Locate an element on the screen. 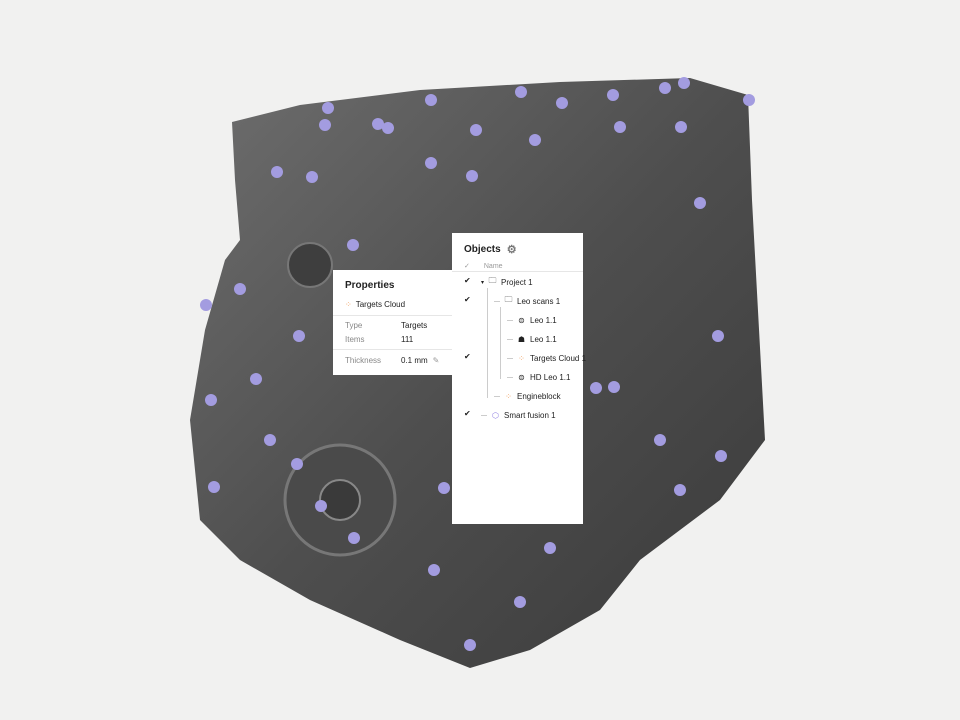  tree-item: ⁘ Targets Cloud 1 is located at coordinates (546, 358).